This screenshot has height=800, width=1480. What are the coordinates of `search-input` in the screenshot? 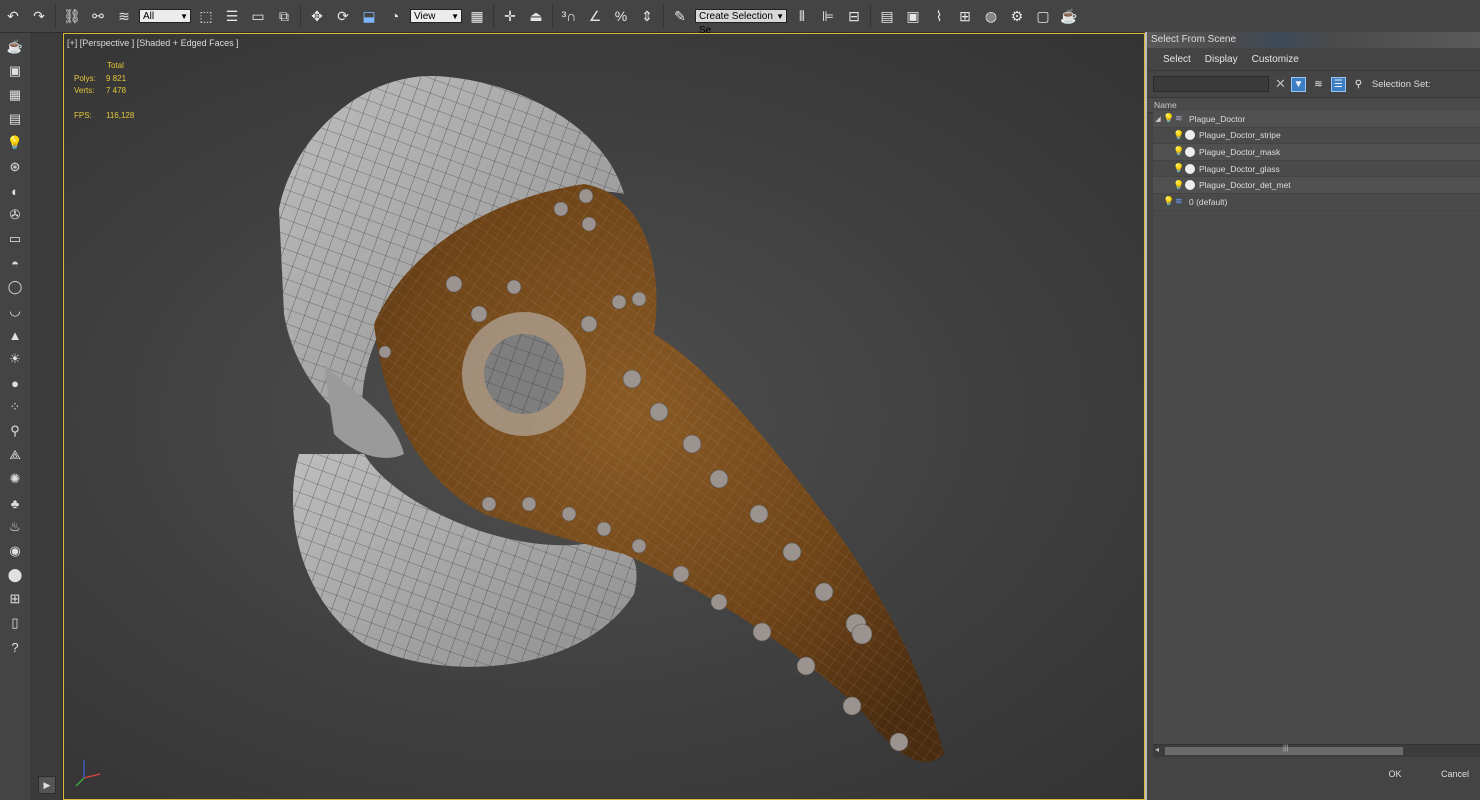 It's located at (1211, 84).